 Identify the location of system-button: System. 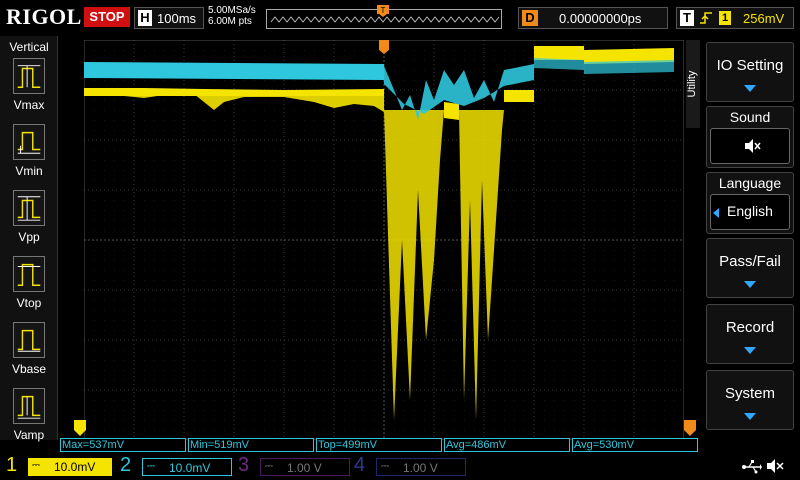
(750, 400).